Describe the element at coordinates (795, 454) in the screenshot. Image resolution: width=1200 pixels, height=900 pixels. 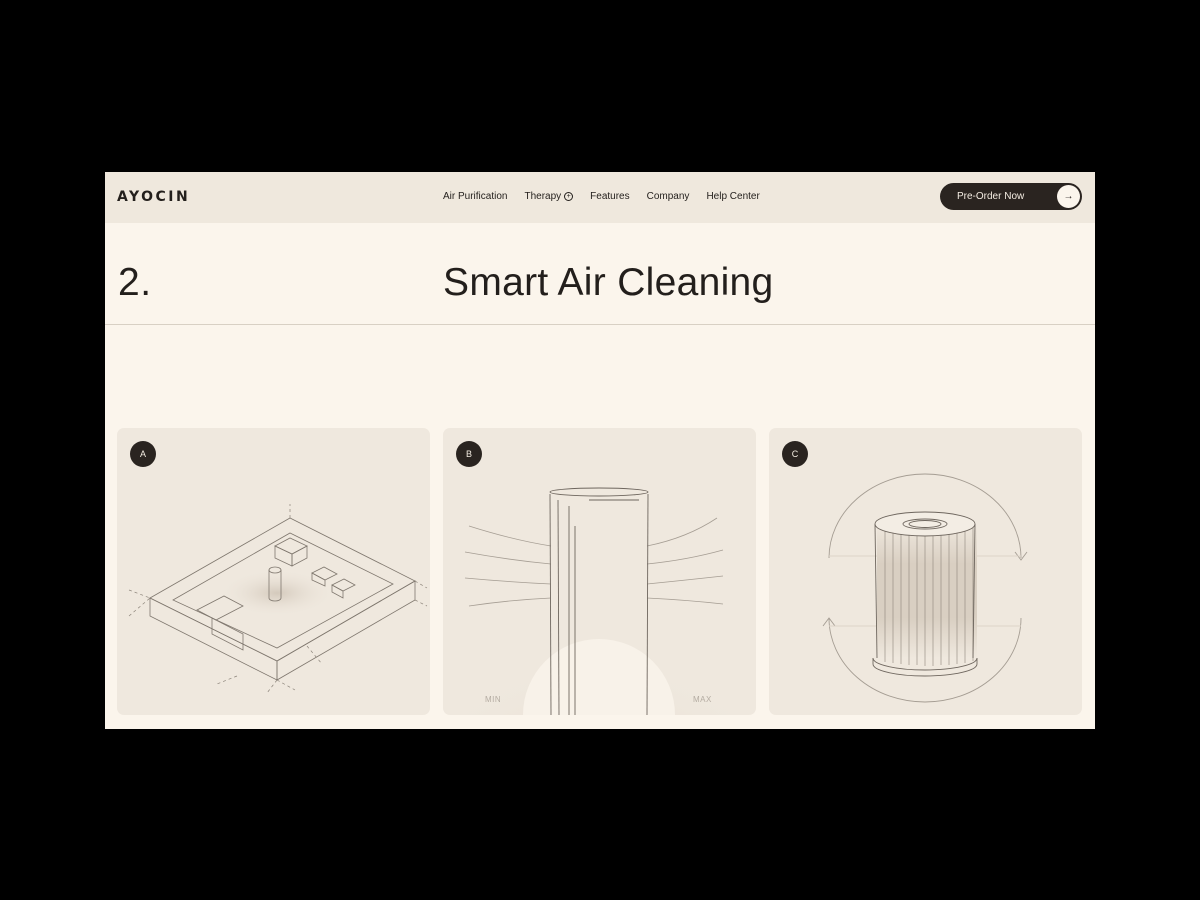
I see `card-badge-c: C` at that location.